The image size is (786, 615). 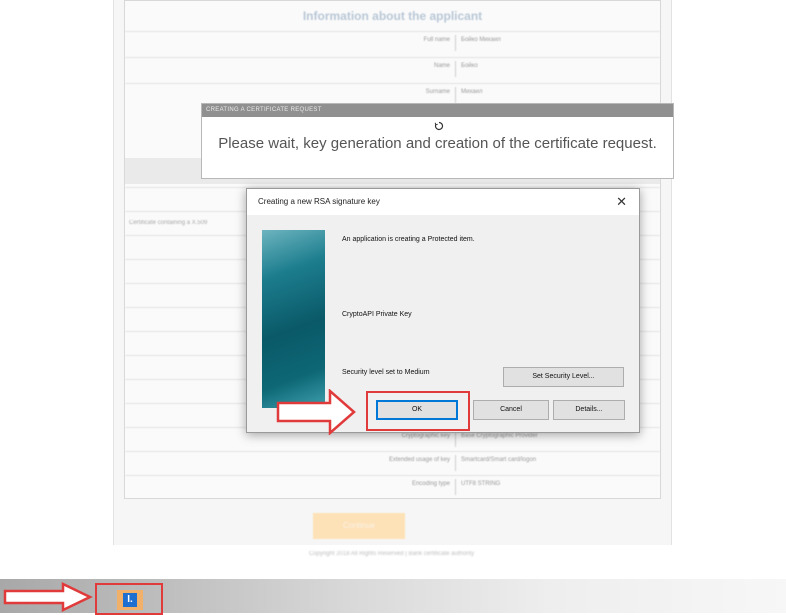 I want to click on security-level-text: Security level set to Medium, so click(x=386, y=372).